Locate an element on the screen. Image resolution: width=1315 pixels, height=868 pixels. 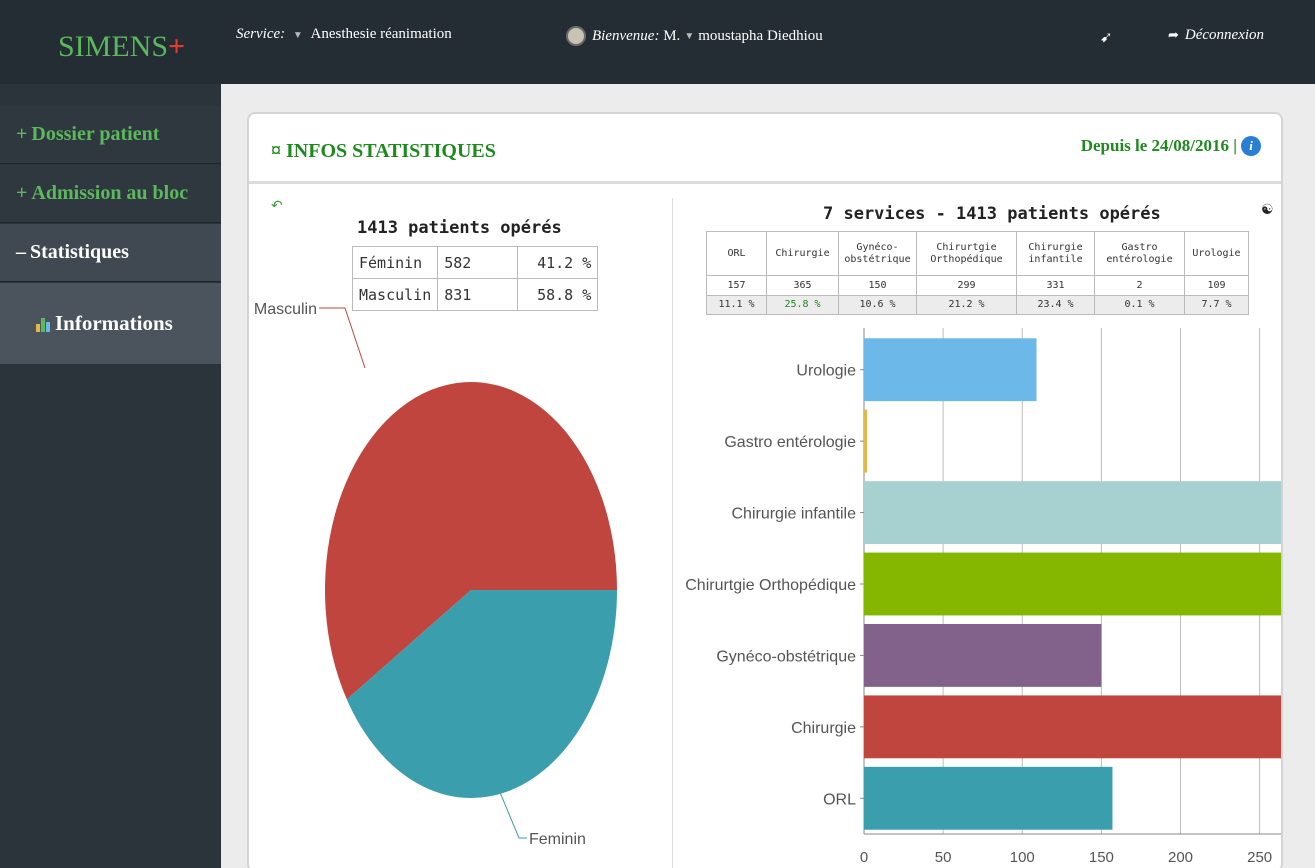
table-cell: 23.4 % is located at coordinates (1055, 305).